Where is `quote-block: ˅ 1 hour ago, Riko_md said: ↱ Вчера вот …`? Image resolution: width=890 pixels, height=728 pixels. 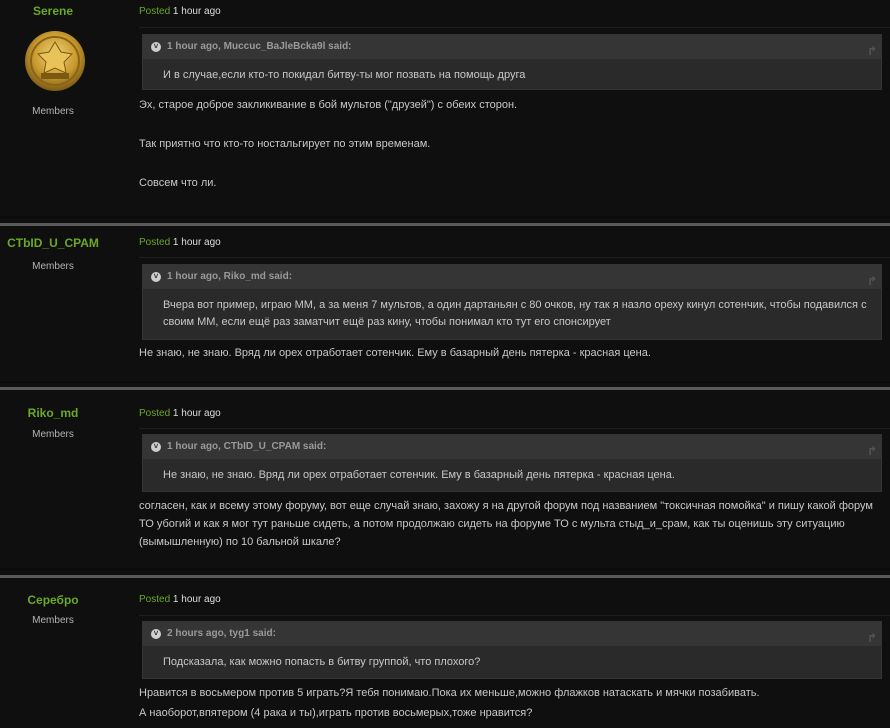
quote-block: ˅ 1 hour ago, Riko_md said: ↱ Вчера вот … is located at coordinates (512, 302).